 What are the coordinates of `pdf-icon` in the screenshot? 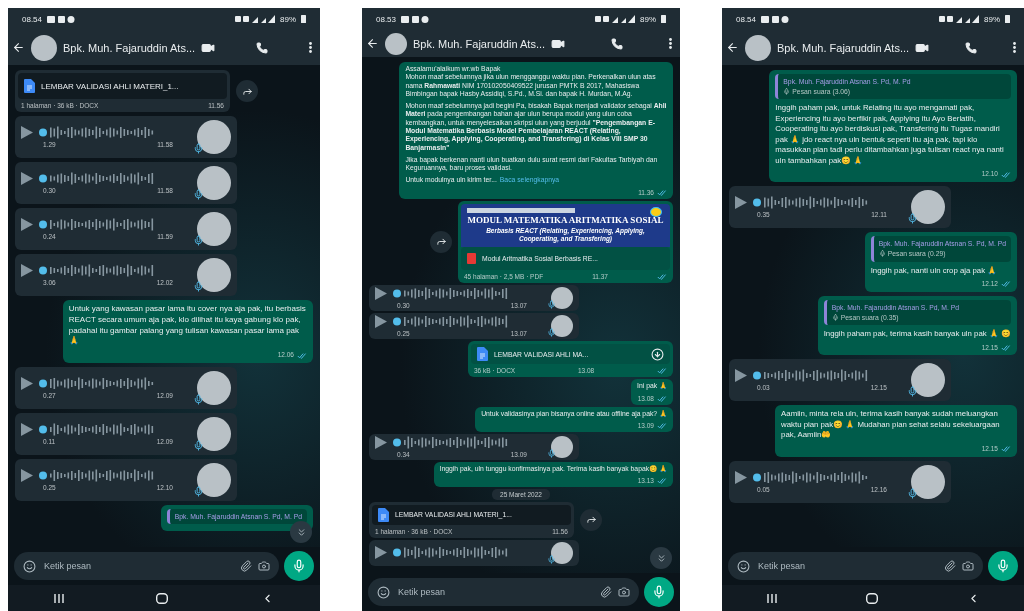 It's located at (471, 259).